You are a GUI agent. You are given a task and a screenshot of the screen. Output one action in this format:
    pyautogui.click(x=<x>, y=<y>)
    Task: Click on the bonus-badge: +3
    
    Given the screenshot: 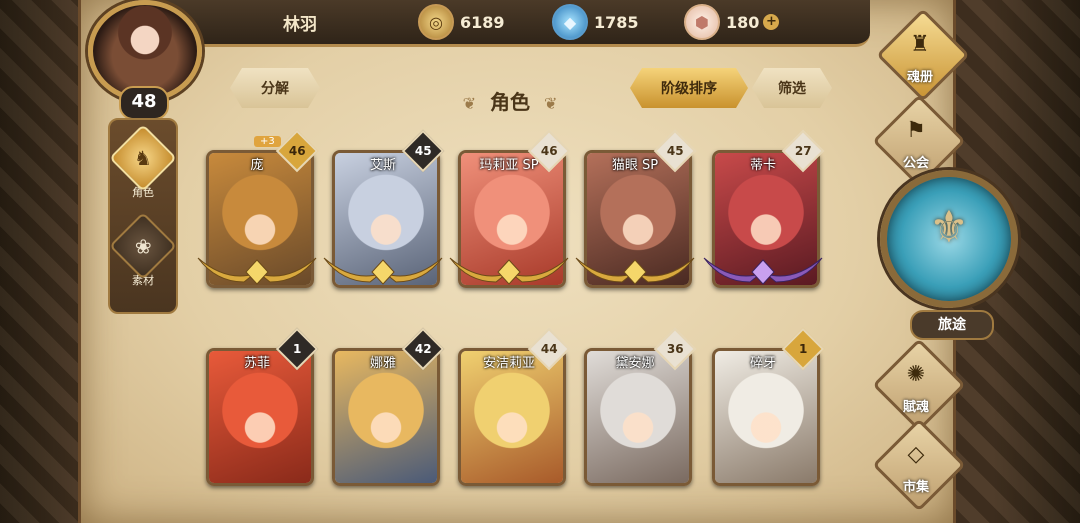 What is the action you would take?
    pyautogui.click(x=267, y=141)
    